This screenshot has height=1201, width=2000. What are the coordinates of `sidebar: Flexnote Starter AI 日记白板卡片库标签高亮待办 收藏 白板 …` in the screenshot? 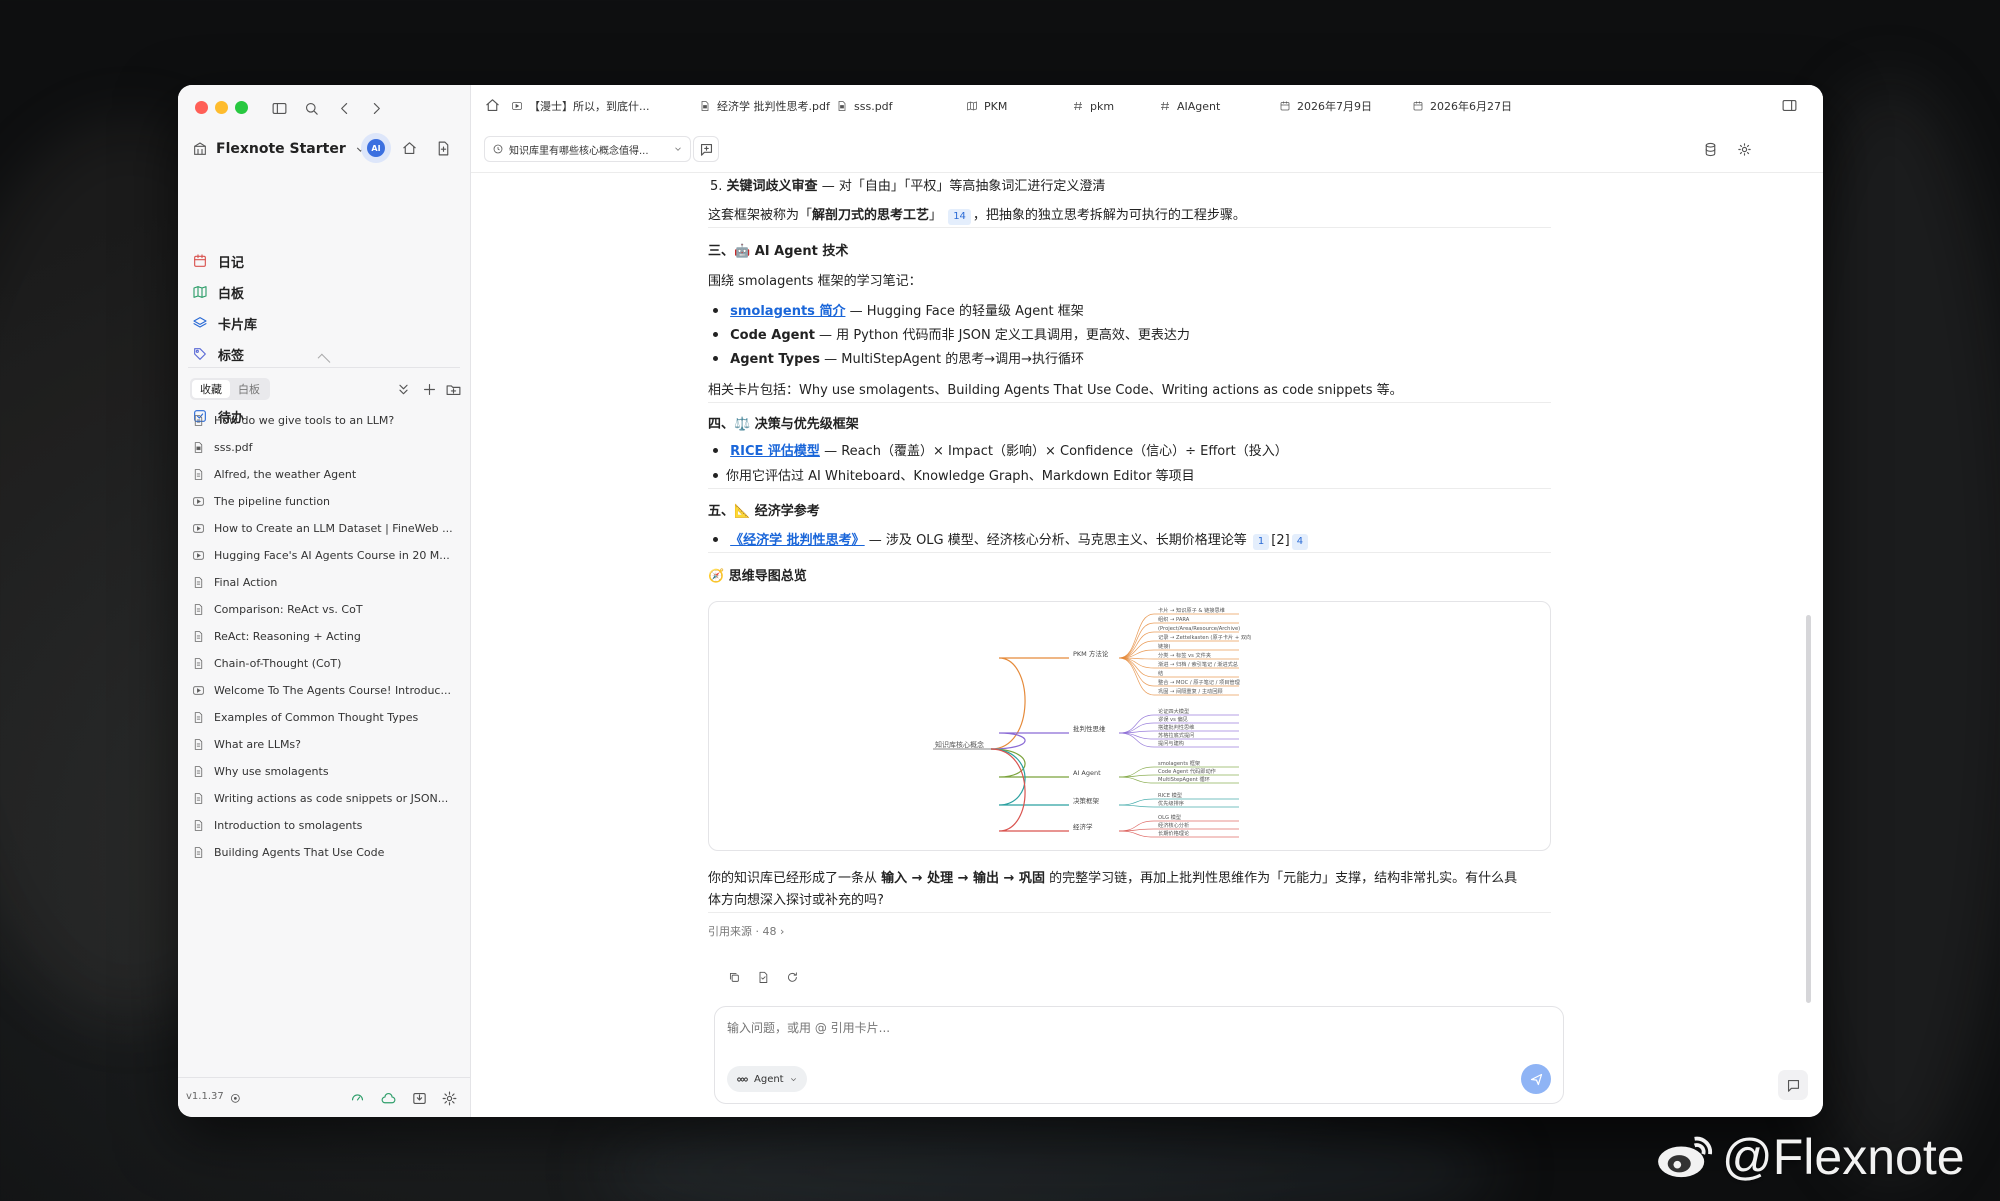 It's located at (324, 601).